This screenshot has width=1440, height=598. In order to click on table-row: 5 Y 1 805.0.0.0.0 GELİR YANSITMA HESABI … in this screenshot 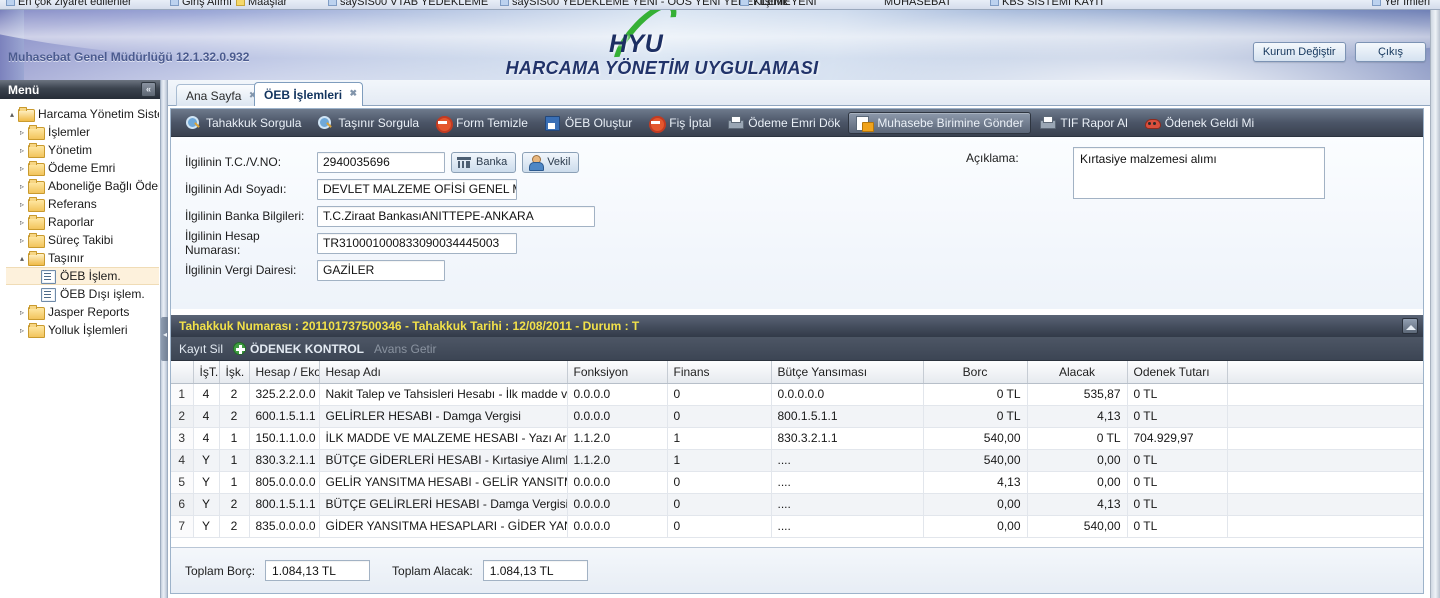, I will do `click(797, 482)`.